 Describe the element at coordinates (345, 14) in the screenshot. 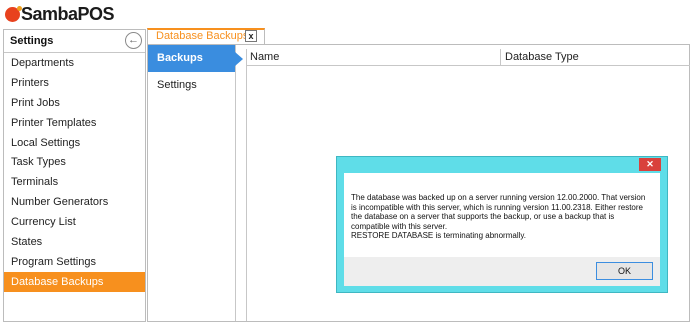

I see `top-bar: SambaPOS` at that location.